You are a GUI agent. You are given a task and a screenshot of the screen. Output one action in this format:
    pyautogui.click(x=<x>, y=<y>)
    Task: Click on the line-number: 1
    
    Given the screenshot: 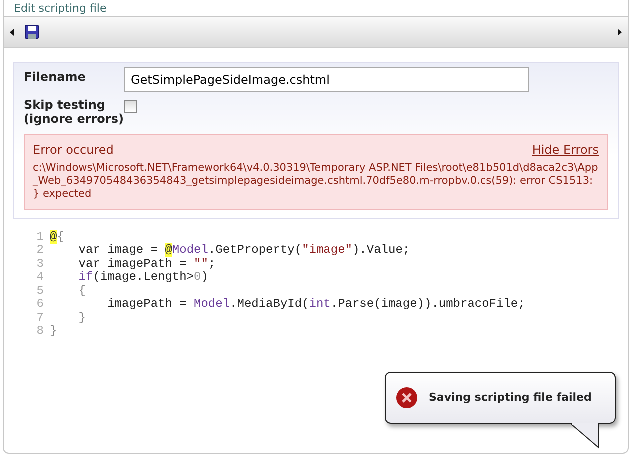 What is the action you would take?
    pyautogui.click(x=40, y=237)
    